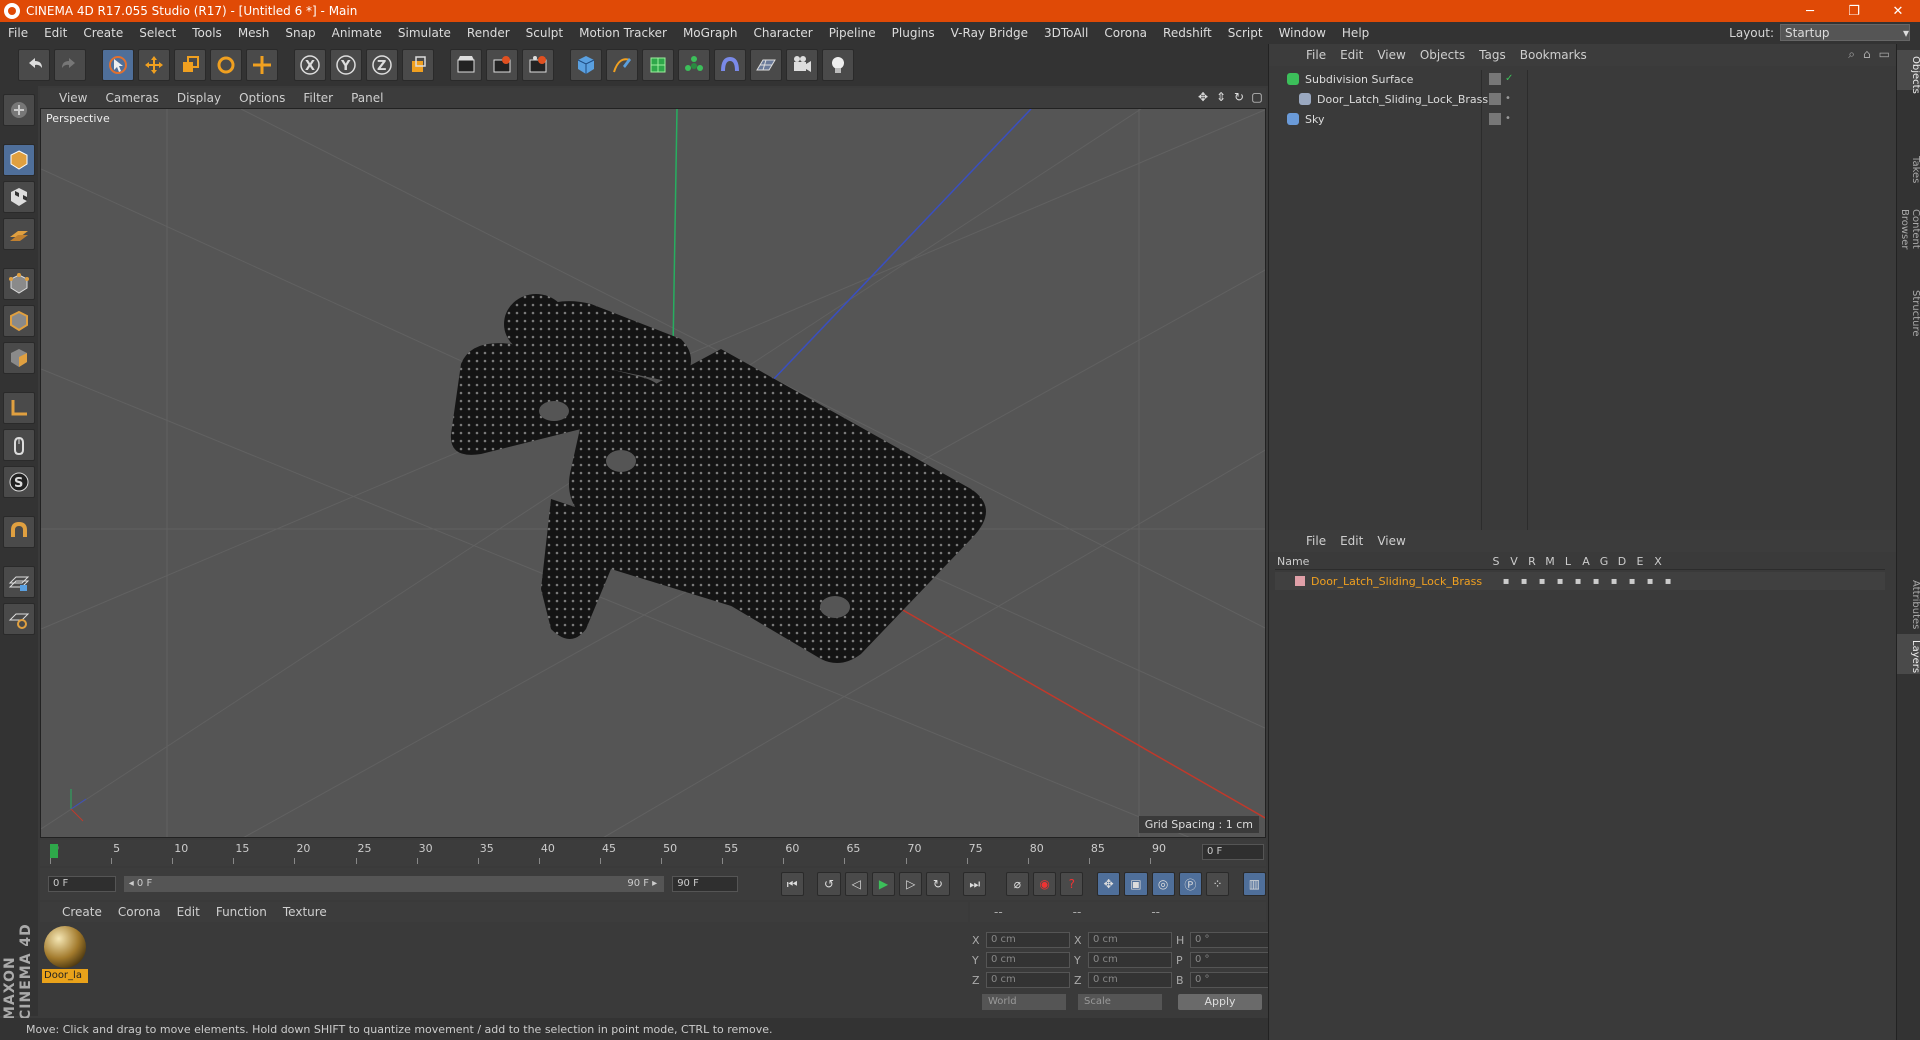  What do you see at coordinates (1854, 11) in the screenshot?
I see `restore-button: ❐` at bounding box center [1854, 11].